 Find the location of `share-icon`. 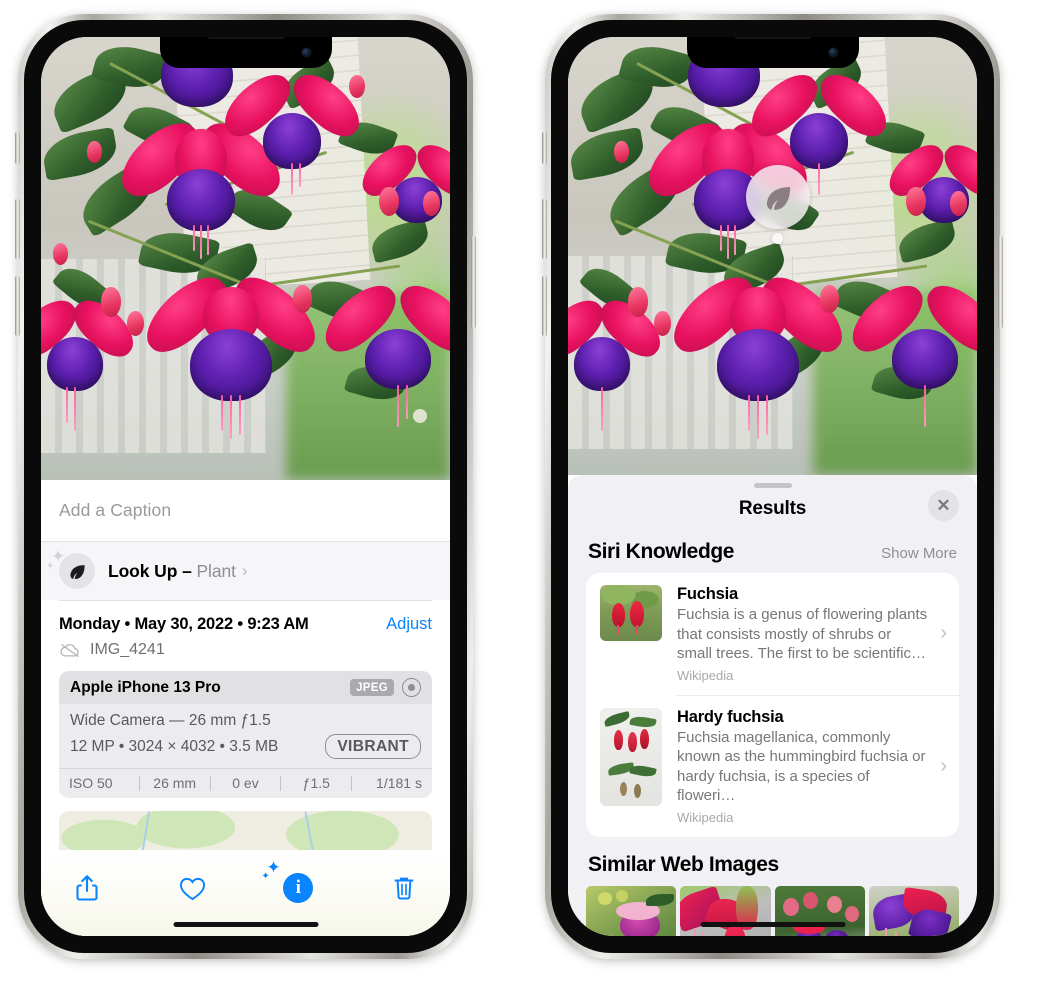

share-icon is located at coordinates (87, 888).